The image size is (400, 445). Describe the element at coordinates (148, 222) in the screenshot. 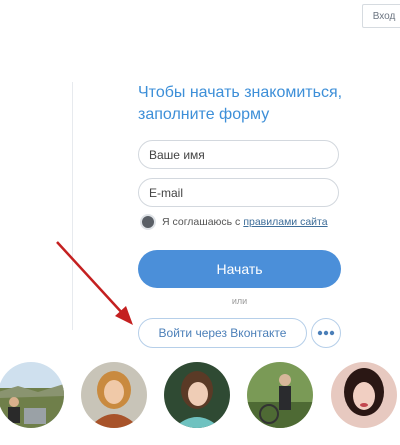

I see `agreement-radio` at that location.